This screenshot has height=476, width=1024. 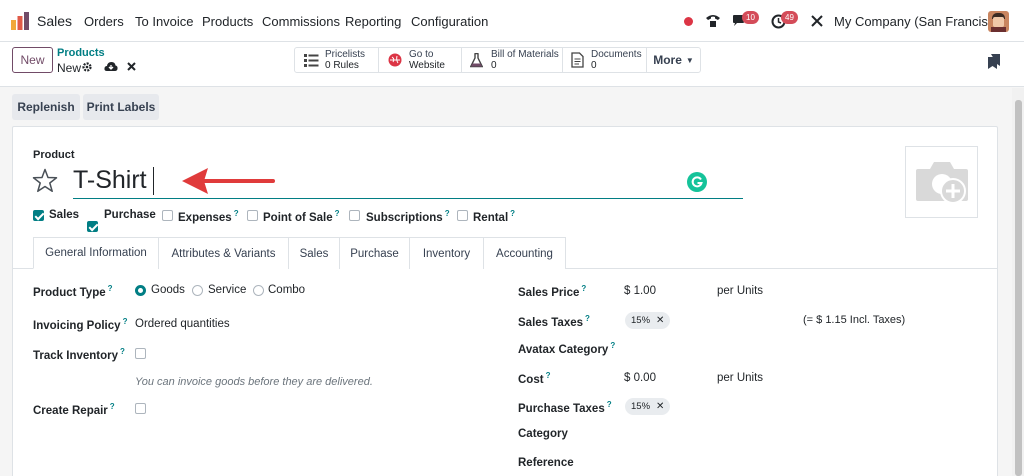 What do you see at coordinates (552, 291) in the screenshot?
I see `sales-price-label: Sales Price?` at bounding box center [552, 291].